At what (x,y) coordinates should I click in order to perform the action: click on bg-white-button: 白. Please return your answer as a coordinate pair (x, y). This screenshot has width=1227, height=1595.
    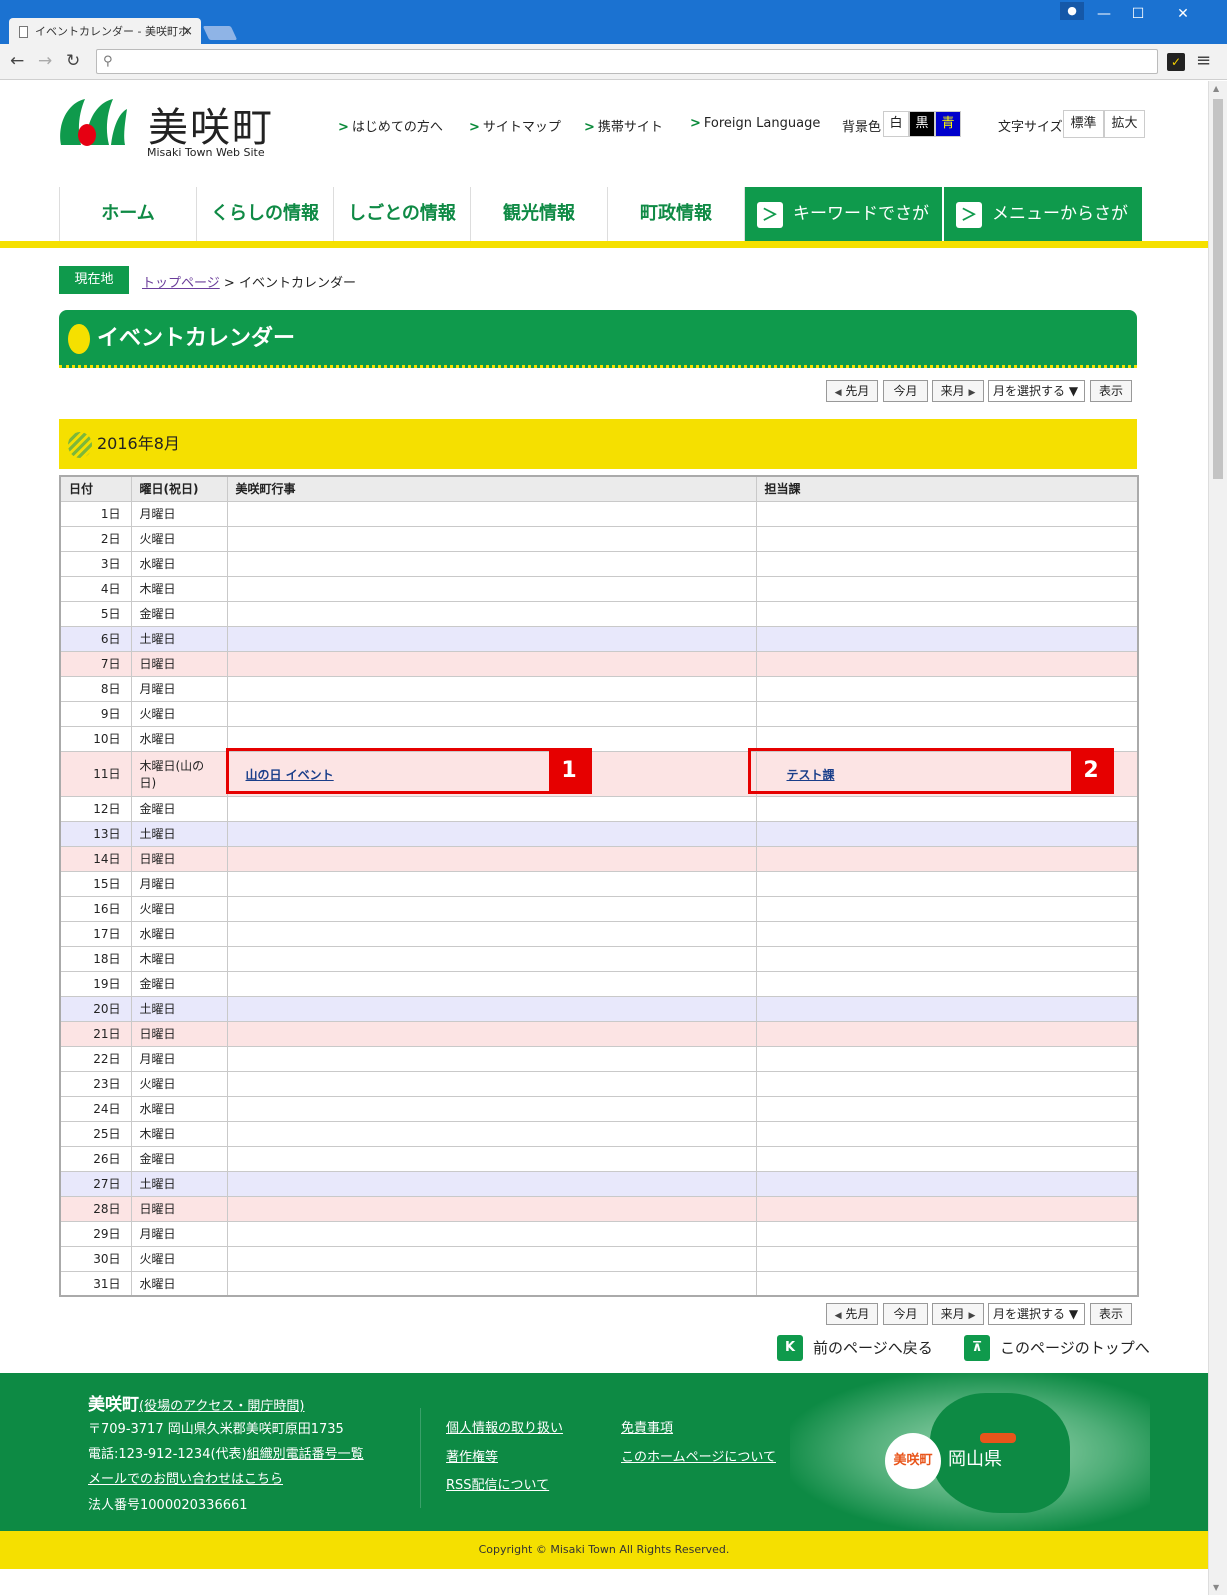
    Looking at the image, I should click on (896, 124).